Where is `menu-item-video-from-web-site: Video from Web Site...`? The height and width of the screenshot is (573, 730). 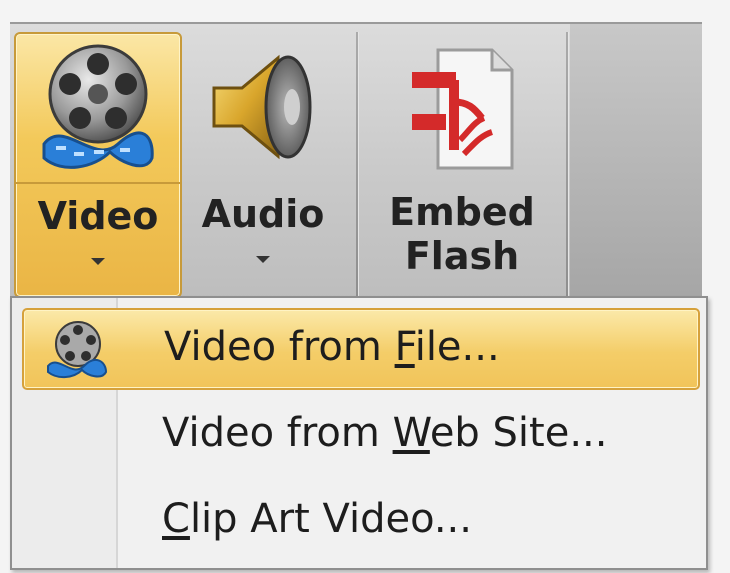
menu-item-video-from-web-site: Video from Web Site... is located at coordinates (359, 435).